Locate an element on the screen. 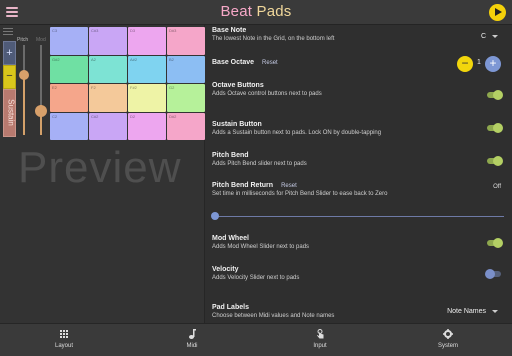 Image resolution: width=512 pixels, height=356 pixels. base-note-select: C is located at coordinates (489, 36).